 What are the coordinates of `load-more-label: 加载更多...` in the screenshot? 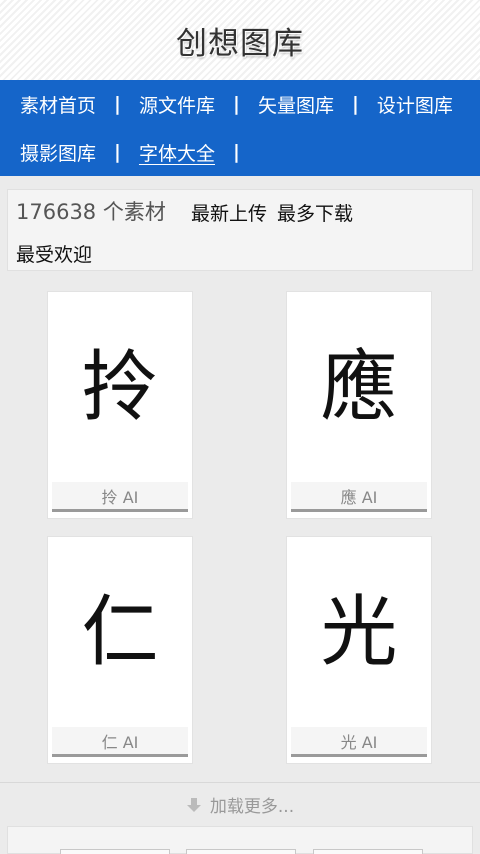 It's located at (252, 807).